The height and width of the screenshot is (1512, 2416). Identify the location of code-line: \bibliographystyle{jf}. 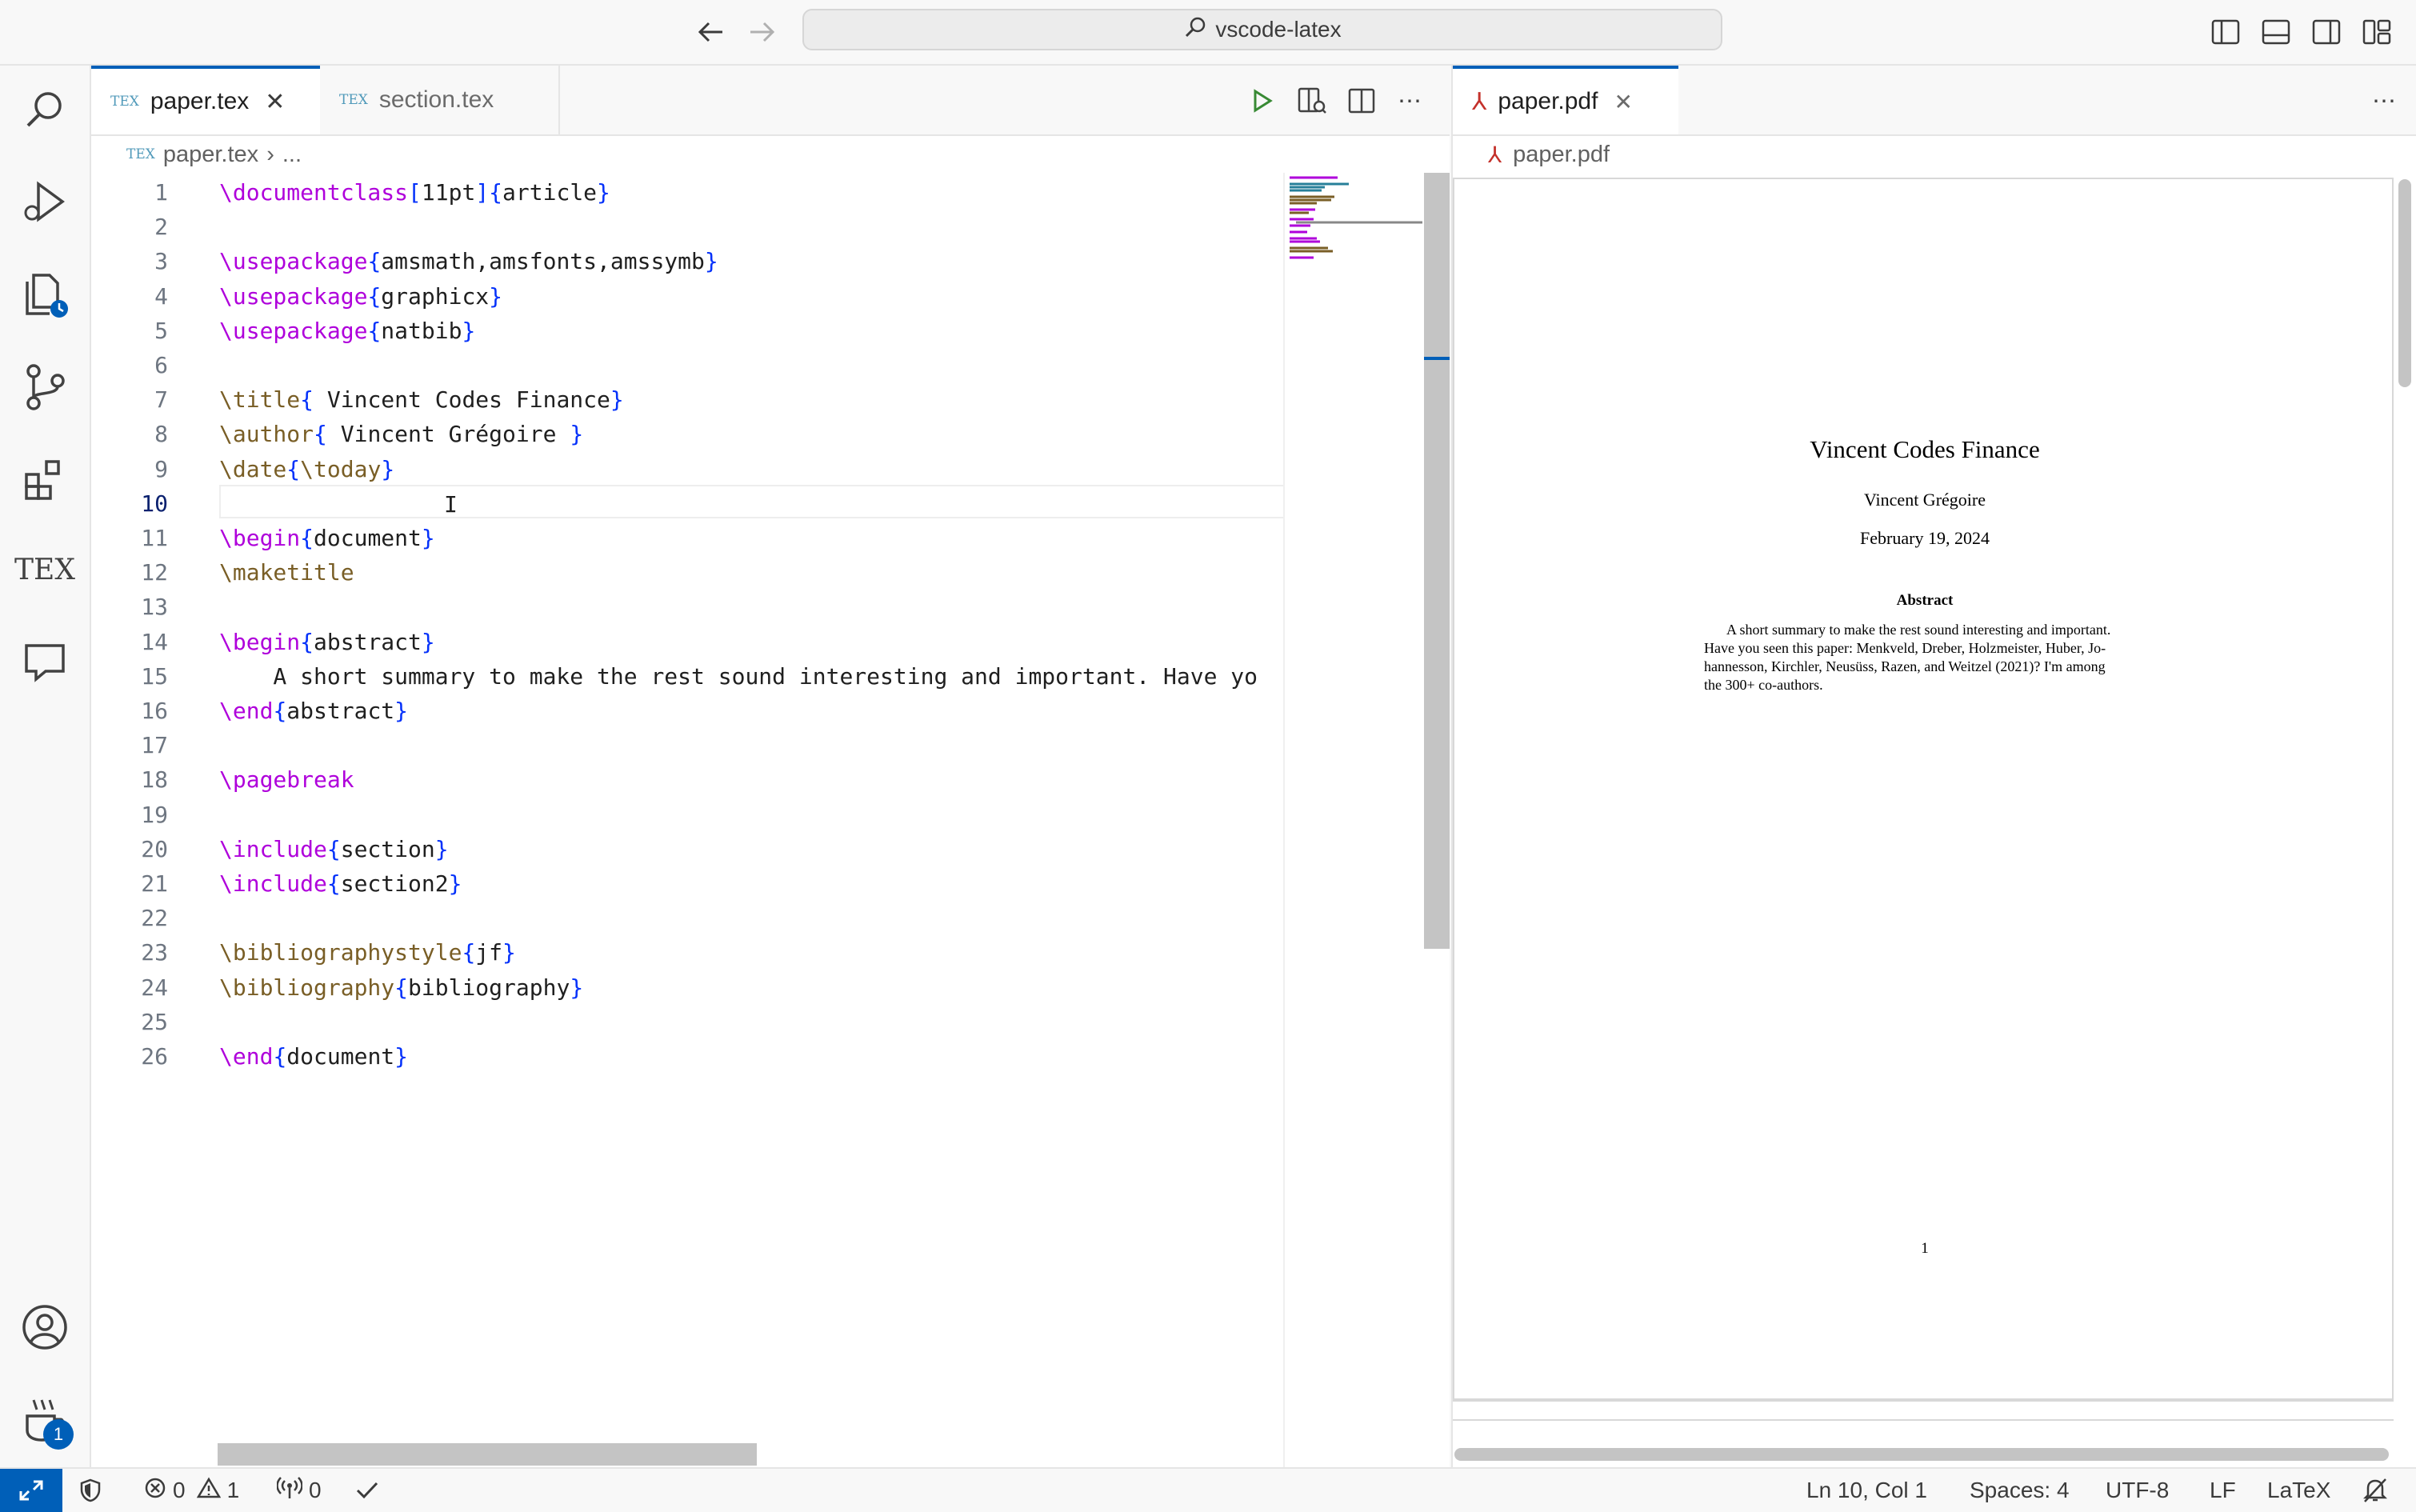
(367, 952).